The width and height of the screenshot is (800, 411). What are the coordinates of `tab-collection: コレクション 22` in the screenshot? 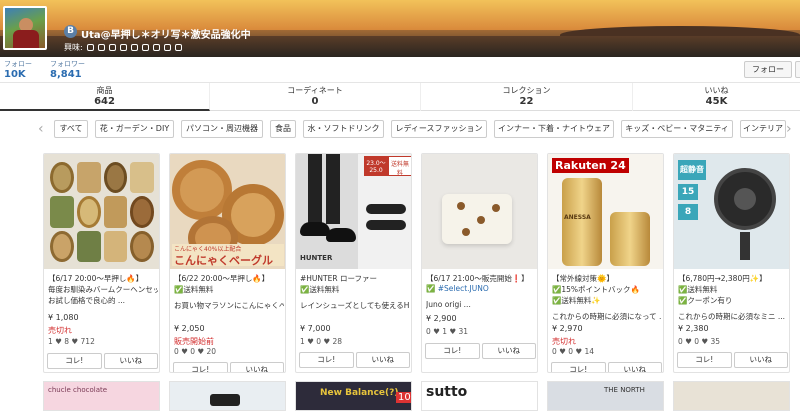 It's located at (527, 97).